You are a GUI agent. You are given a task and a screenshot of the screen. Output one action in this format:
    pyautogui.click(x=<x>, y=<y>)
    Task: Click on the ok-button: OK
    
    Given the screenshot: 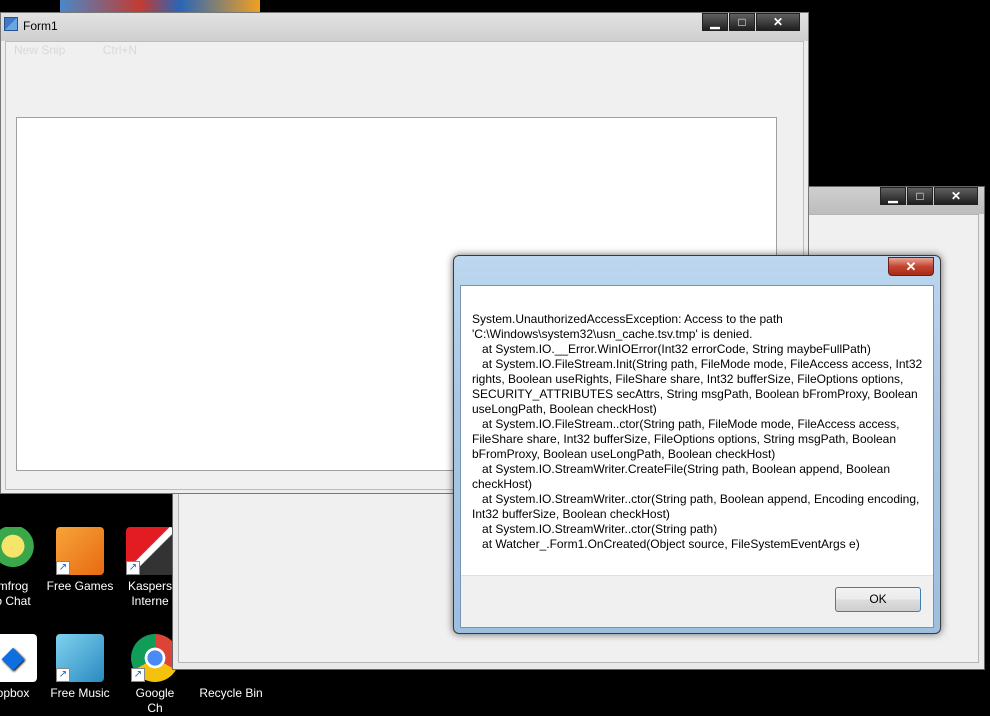 What is the action you would take?
    pyautogui.click(x=878, y=599)
    